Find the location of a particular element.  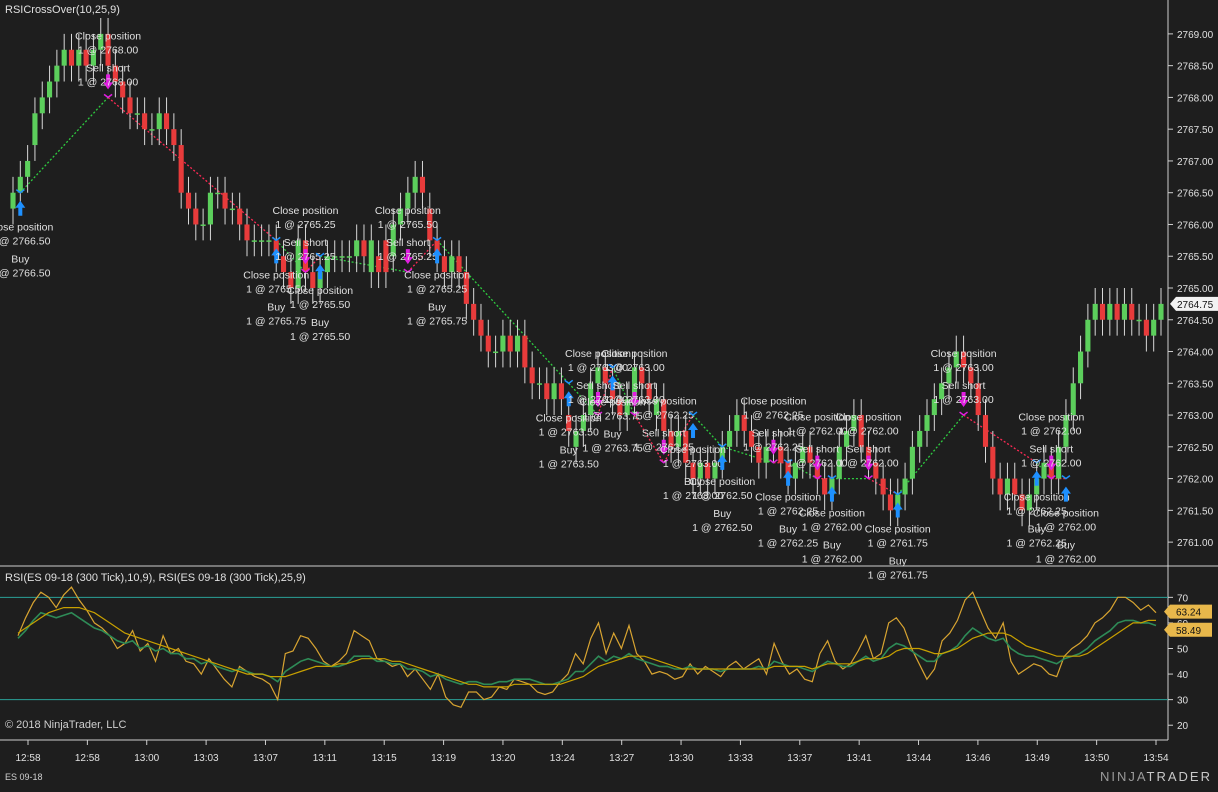

copyright-text: © 2018 NinjaTrader, LLC is located at coordinates (66, 725).